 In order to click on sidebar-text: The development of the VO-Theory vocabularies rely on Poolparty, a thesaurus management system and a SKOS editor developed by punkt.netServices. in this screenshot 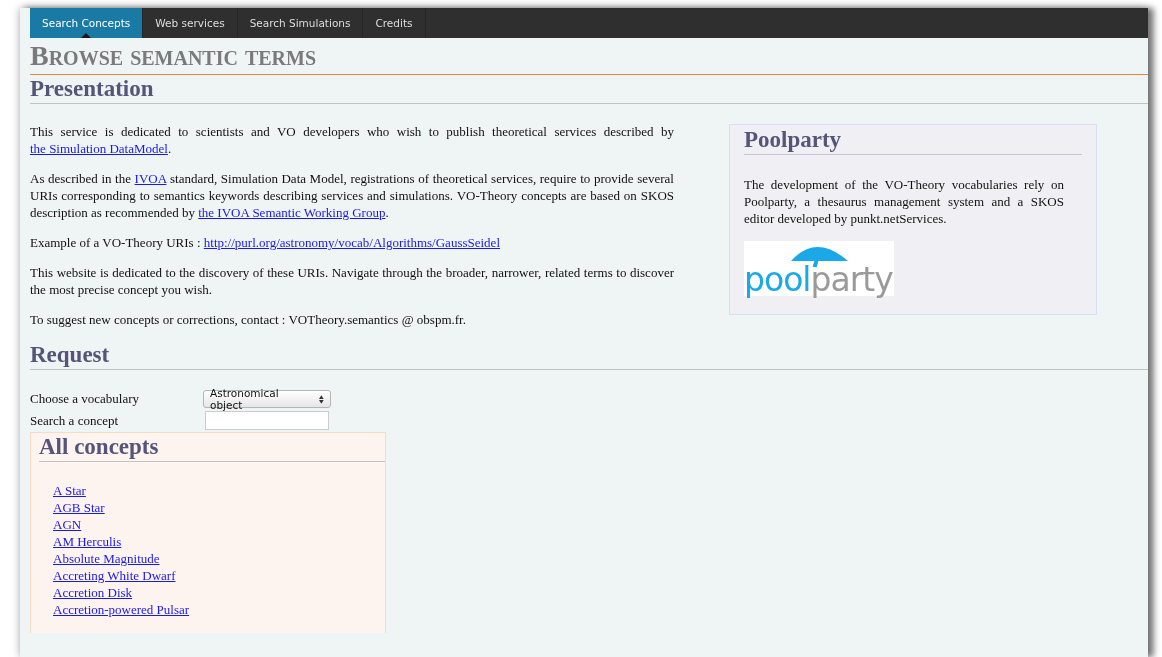, I will do `click(904, 201)`.